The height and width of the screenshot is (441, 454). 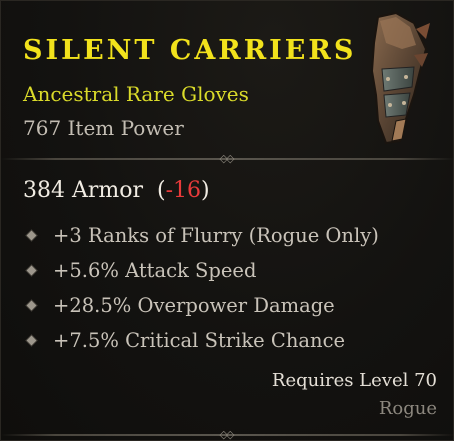 I want to click on affix-text: +3 Ranks of Flurry (Rogue Only), so click(x=216, y=235).